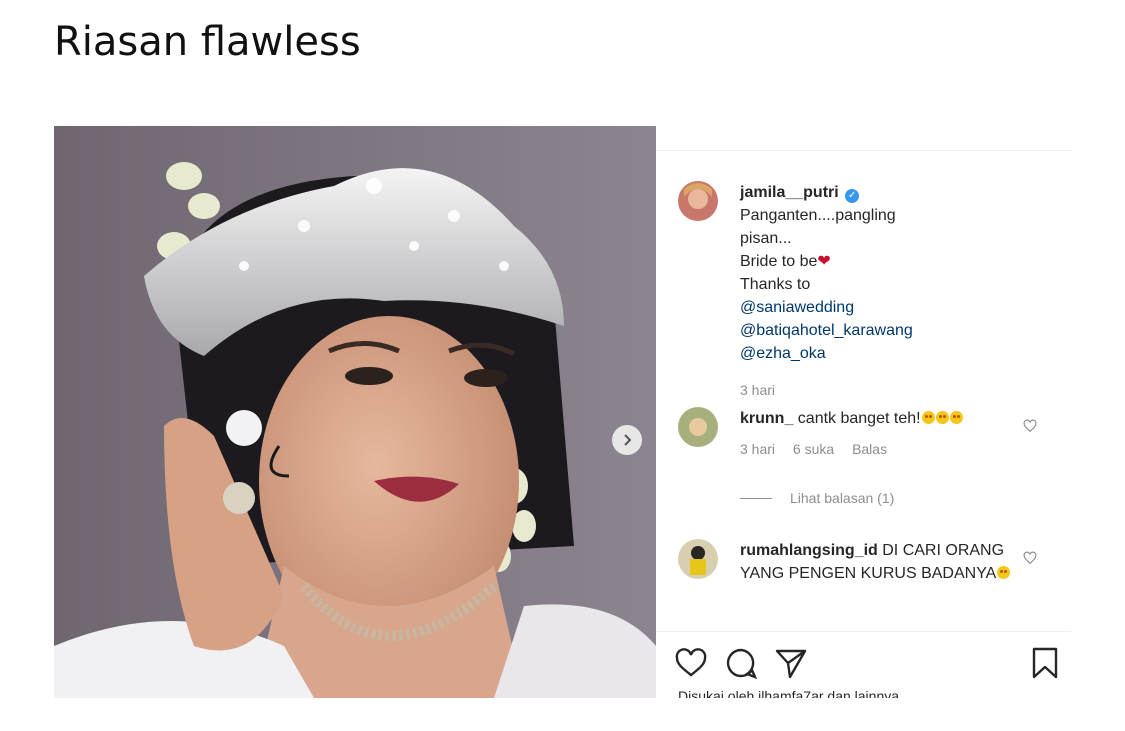  What do you see at coordinates (869, 663) in the screenshot?
I see `post-actions` at bounding box center [869, 663].